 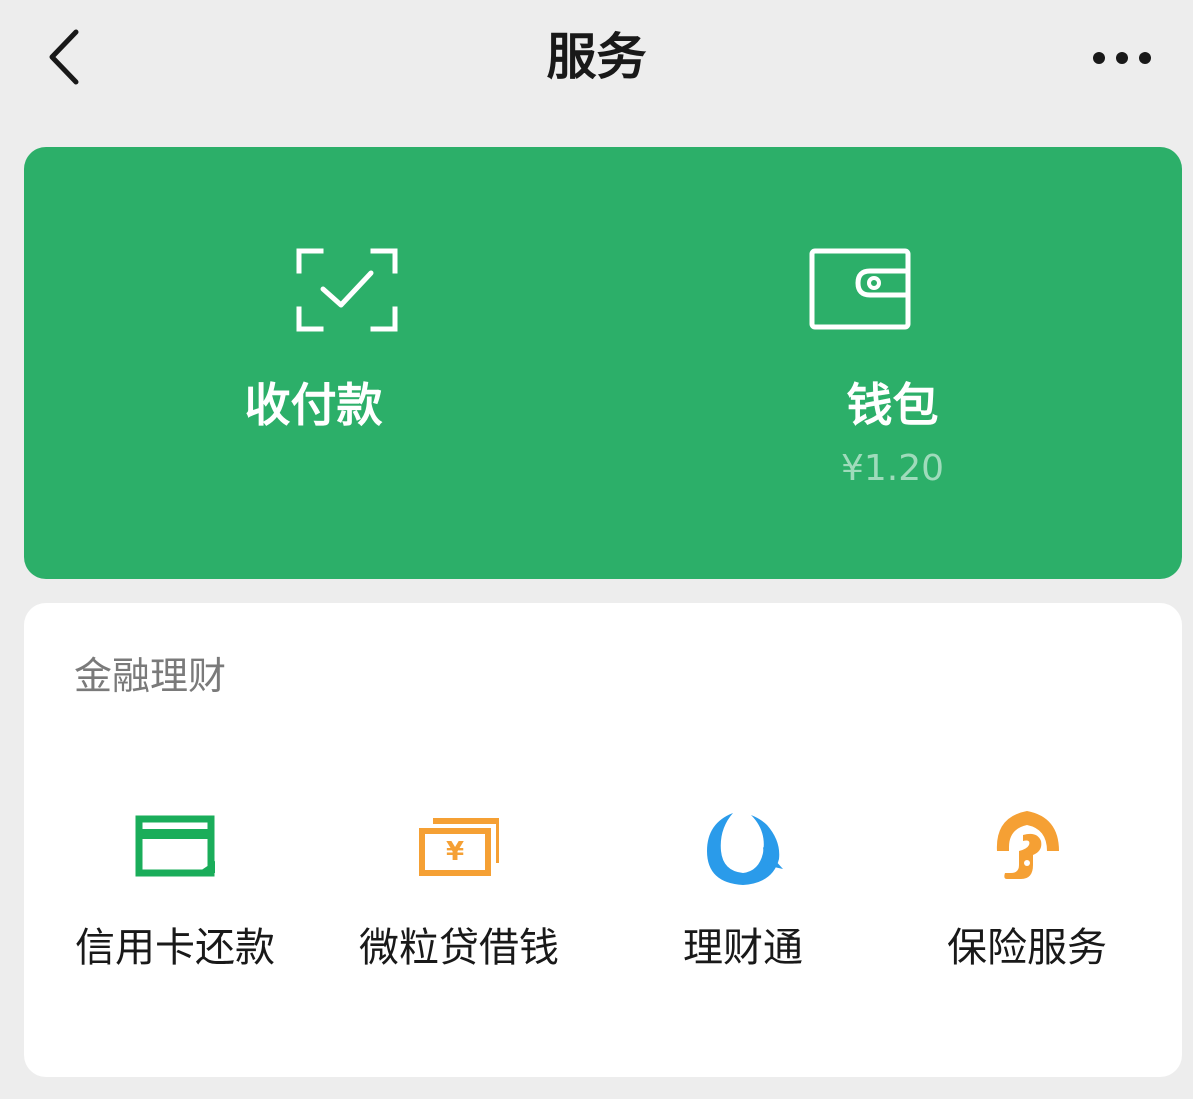 I want to click on scan-check-icon, so click(x=347, y=290).